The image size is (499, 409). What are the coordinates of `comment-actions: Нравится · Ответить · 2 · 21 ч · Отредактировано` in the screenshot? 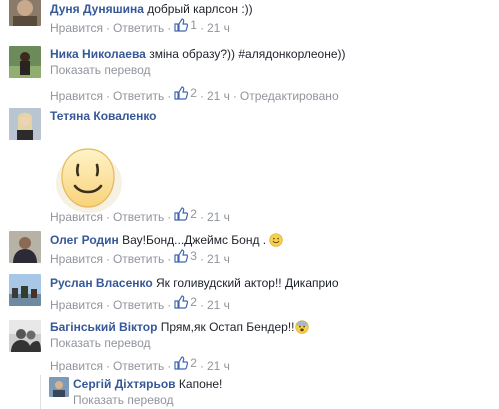 It's located at (270, 94).